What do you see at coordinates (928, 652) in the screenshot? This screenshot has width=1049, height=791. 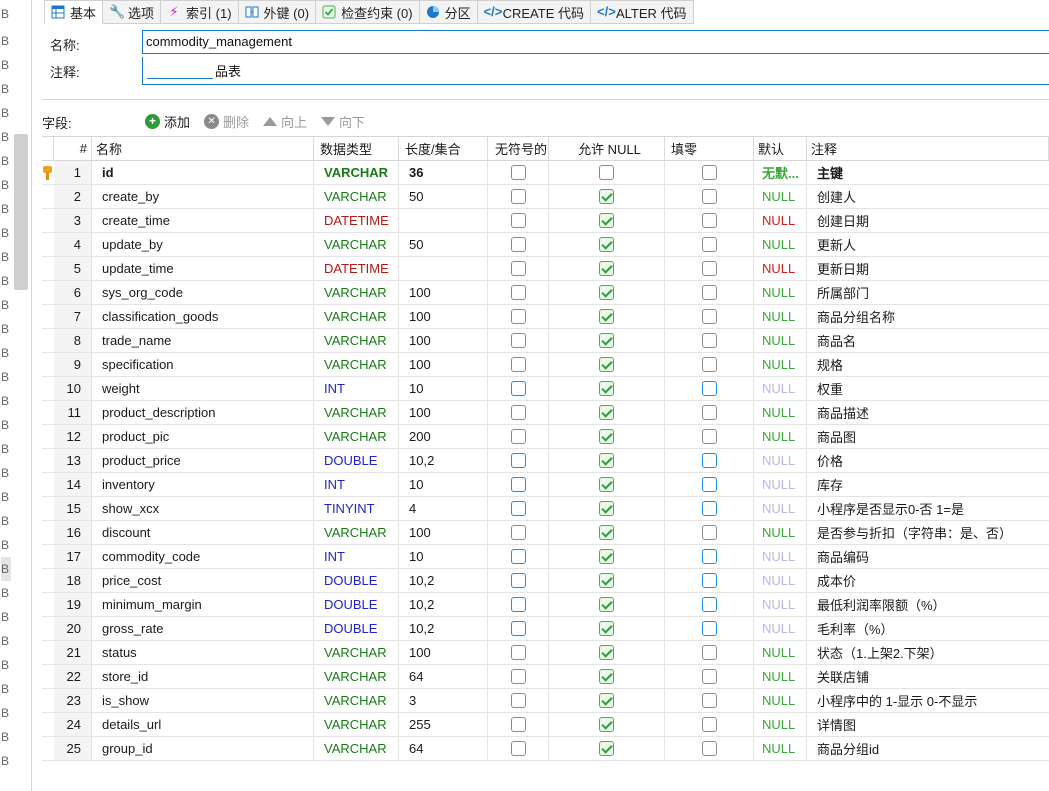 I see `field-comment: 状态（1.上架2.下架）` at bounding box center [928, 652].